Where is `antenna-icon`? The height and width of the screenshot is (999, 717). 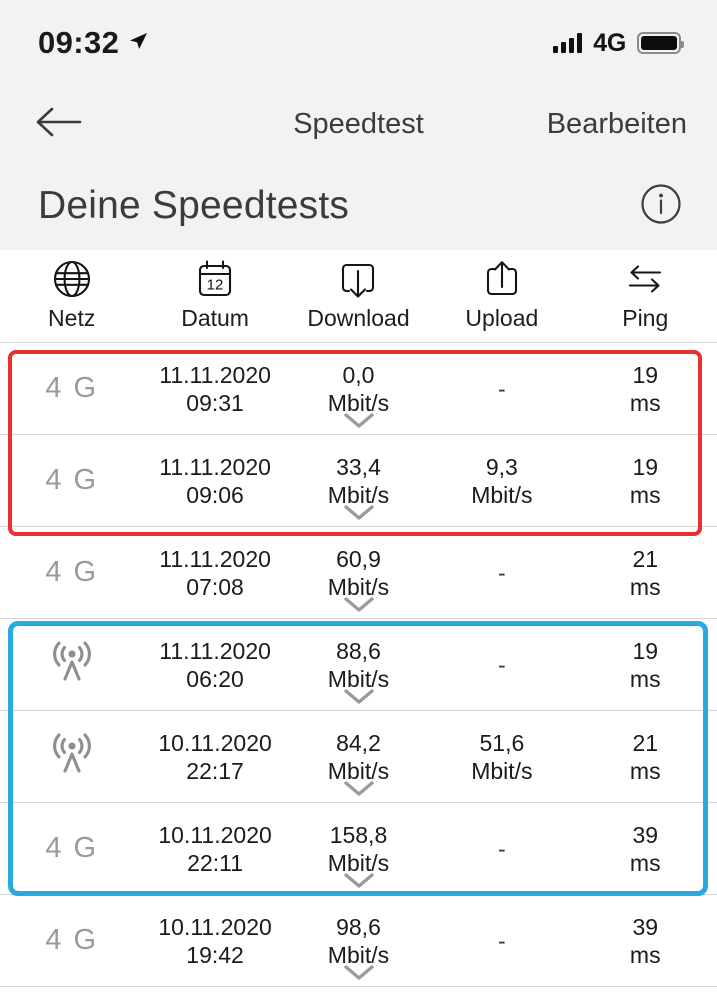
antenna-icon is located at coordinates (72, 665).